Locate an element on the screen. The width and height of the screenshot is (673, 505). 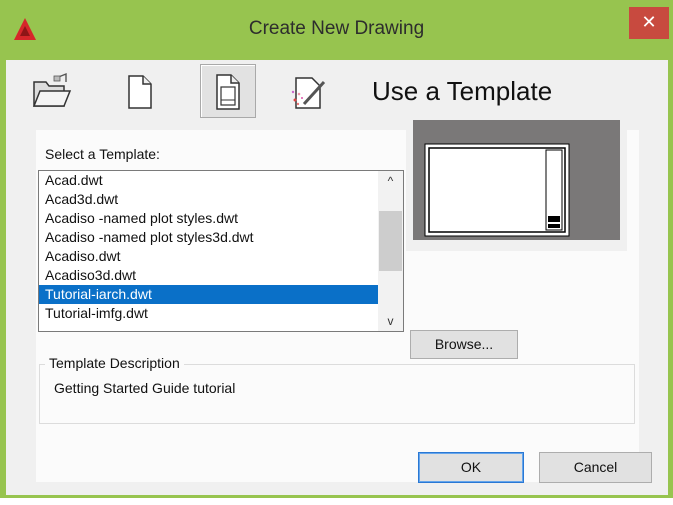
template-page-icon is located at coordinates (228, 92).